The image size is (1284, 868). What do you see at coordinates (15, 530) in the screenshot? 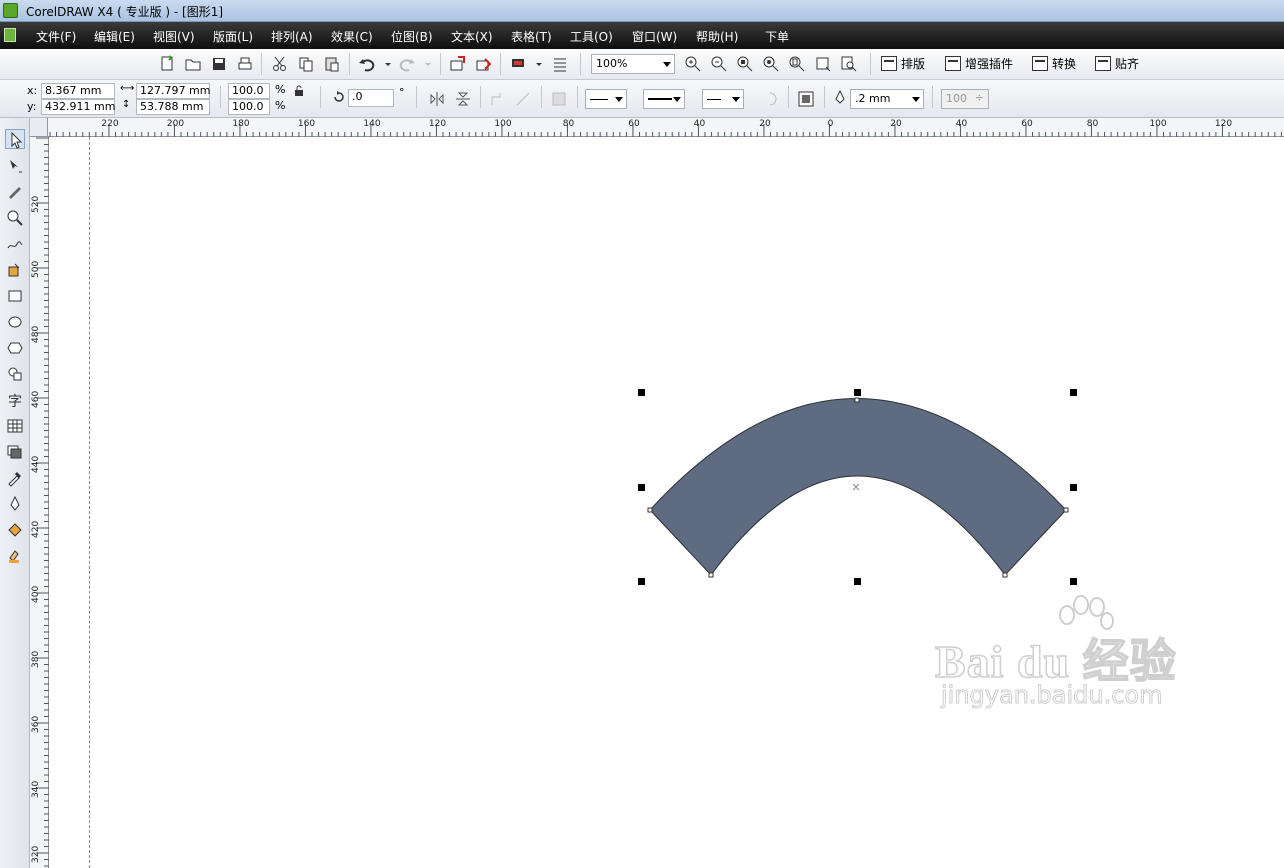
I see `fill-tool-icon` at bounding box center [15, 530].